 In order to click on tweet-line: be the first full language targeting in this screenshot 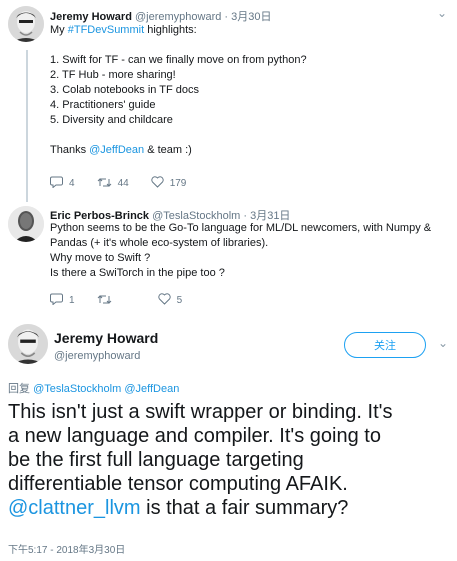, I will do `click(230, 460)`.